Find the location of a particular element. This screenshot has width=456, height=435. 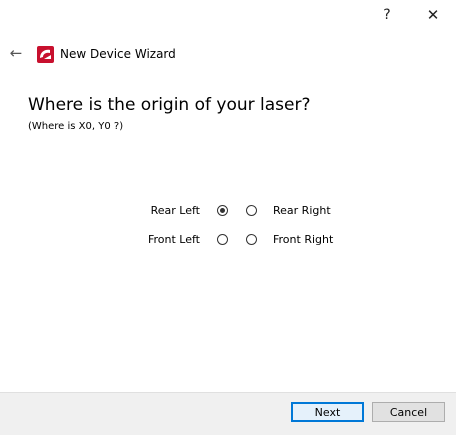

next-button: Next is located at coordinates (327, 412).